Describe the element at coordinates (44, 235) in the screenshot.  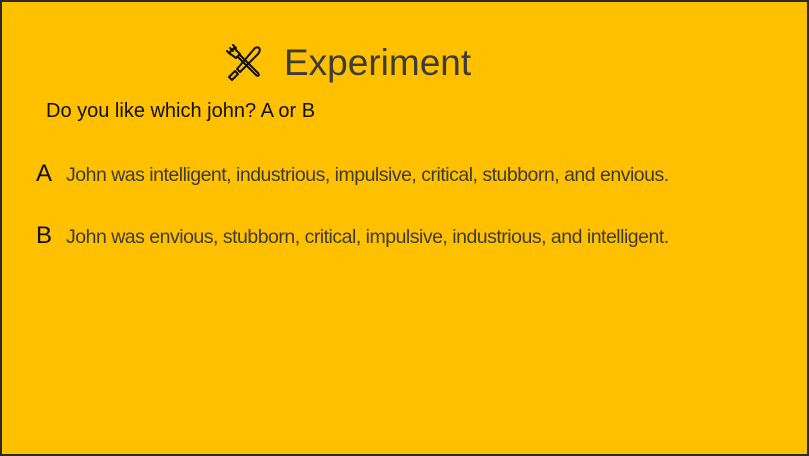
I see `option-b-letter: B` at that location.